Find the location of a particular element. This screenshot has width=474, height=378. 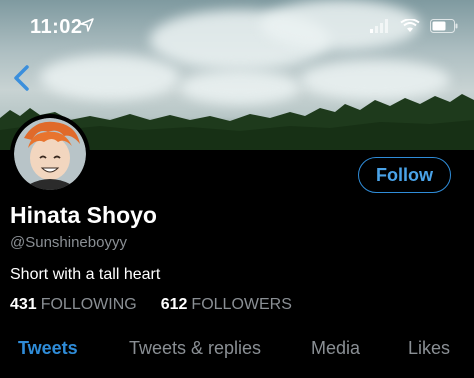

status-bar: 11:02 is located at coordinates (237, 25).